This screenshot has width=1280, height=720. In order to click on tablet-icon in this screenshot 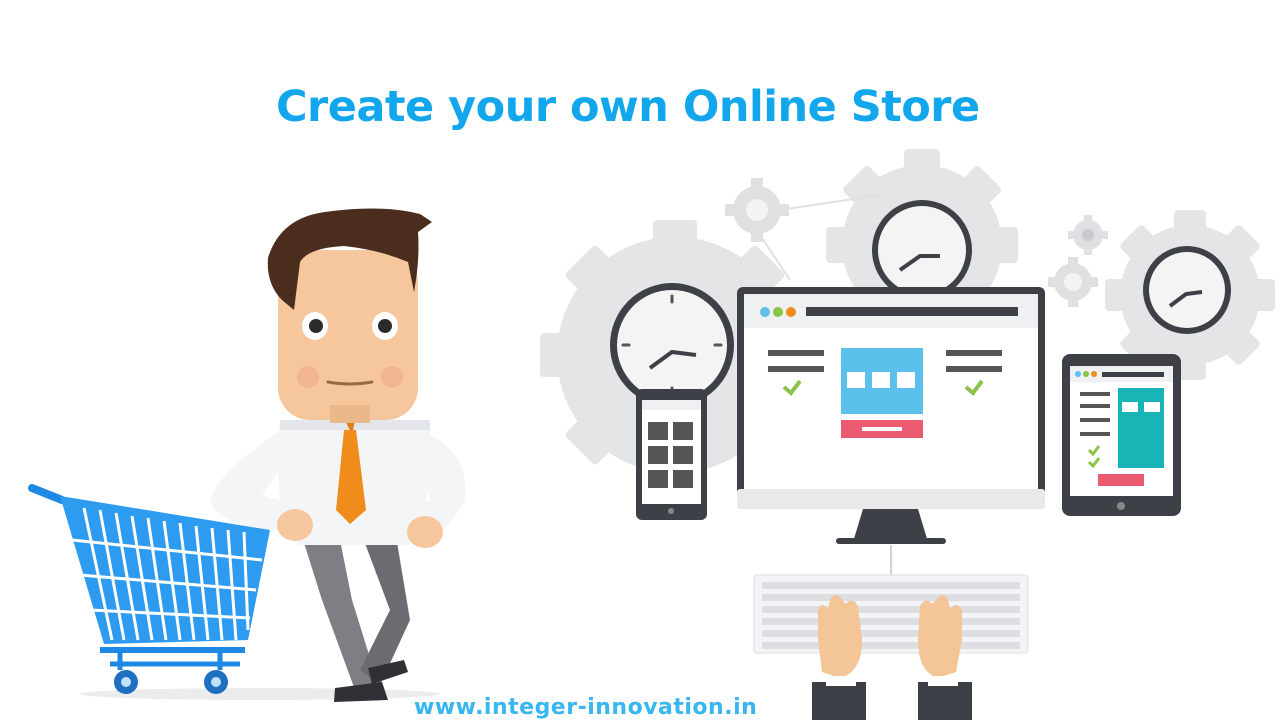, I will do `click(1121, 435)`.